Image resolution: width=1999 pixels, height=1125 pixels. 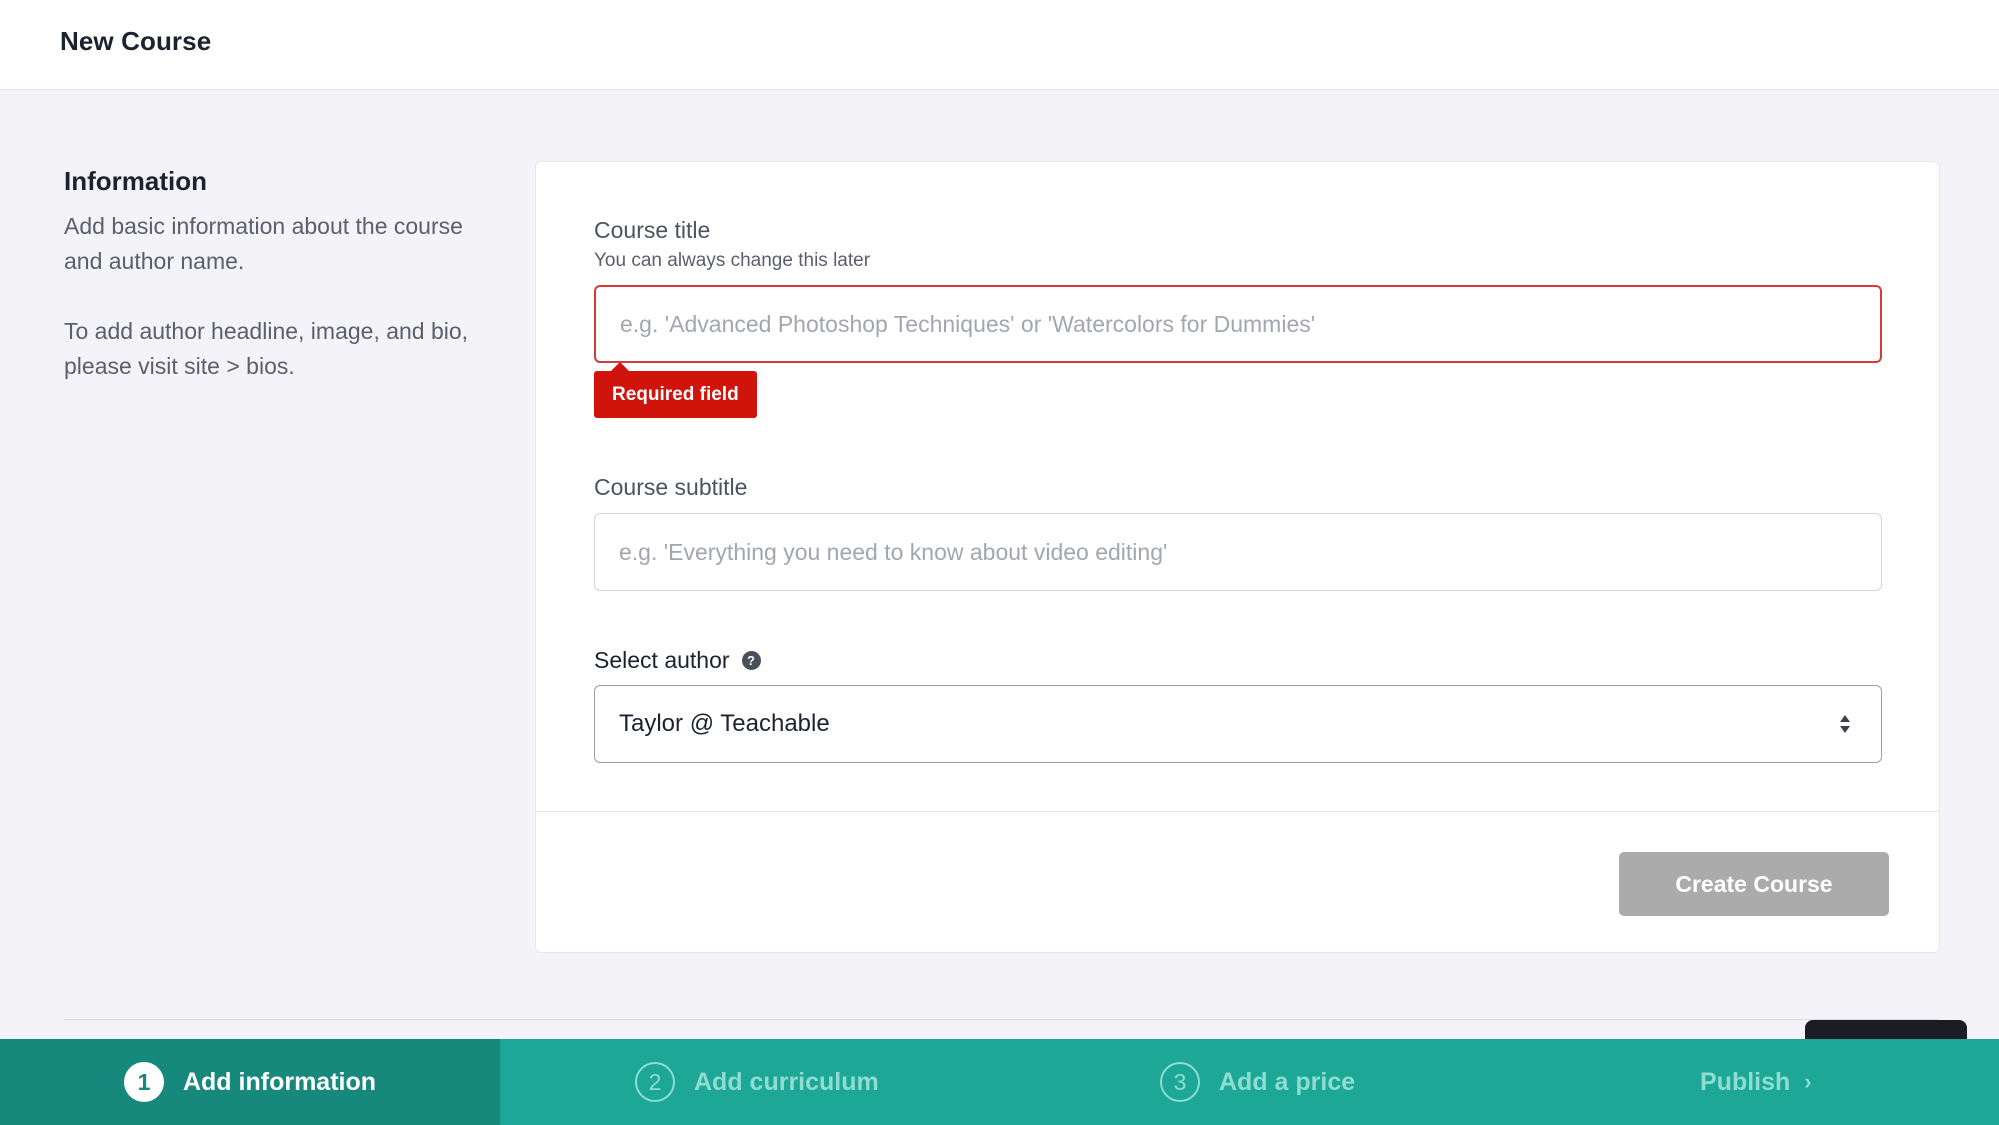 I want to click on author-select: Taylor @ Teachable, so click(x=1238, y=724).